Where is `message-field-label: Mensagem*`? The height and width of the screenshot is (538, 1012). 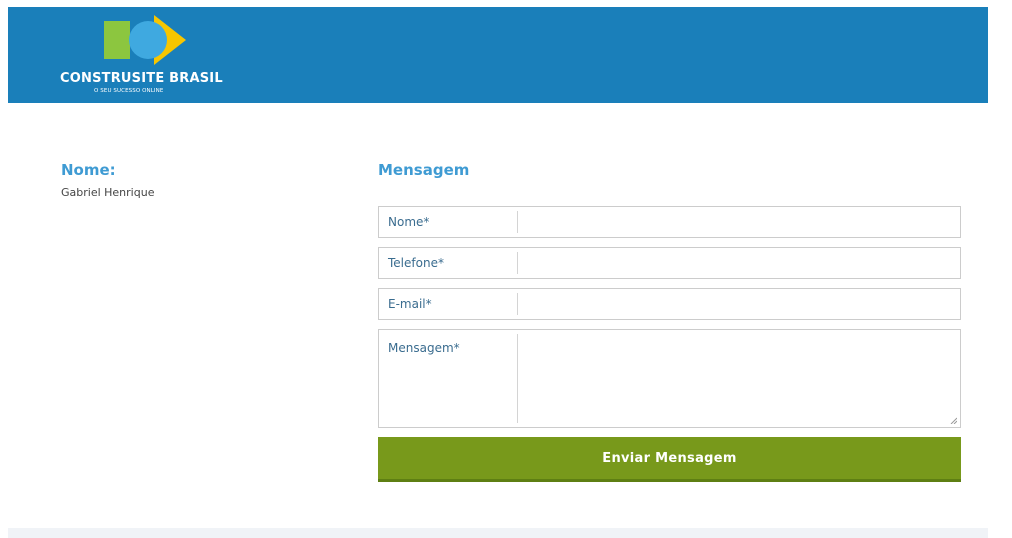 message-field-label: Mensagem* is located at coordinates (424, 348).